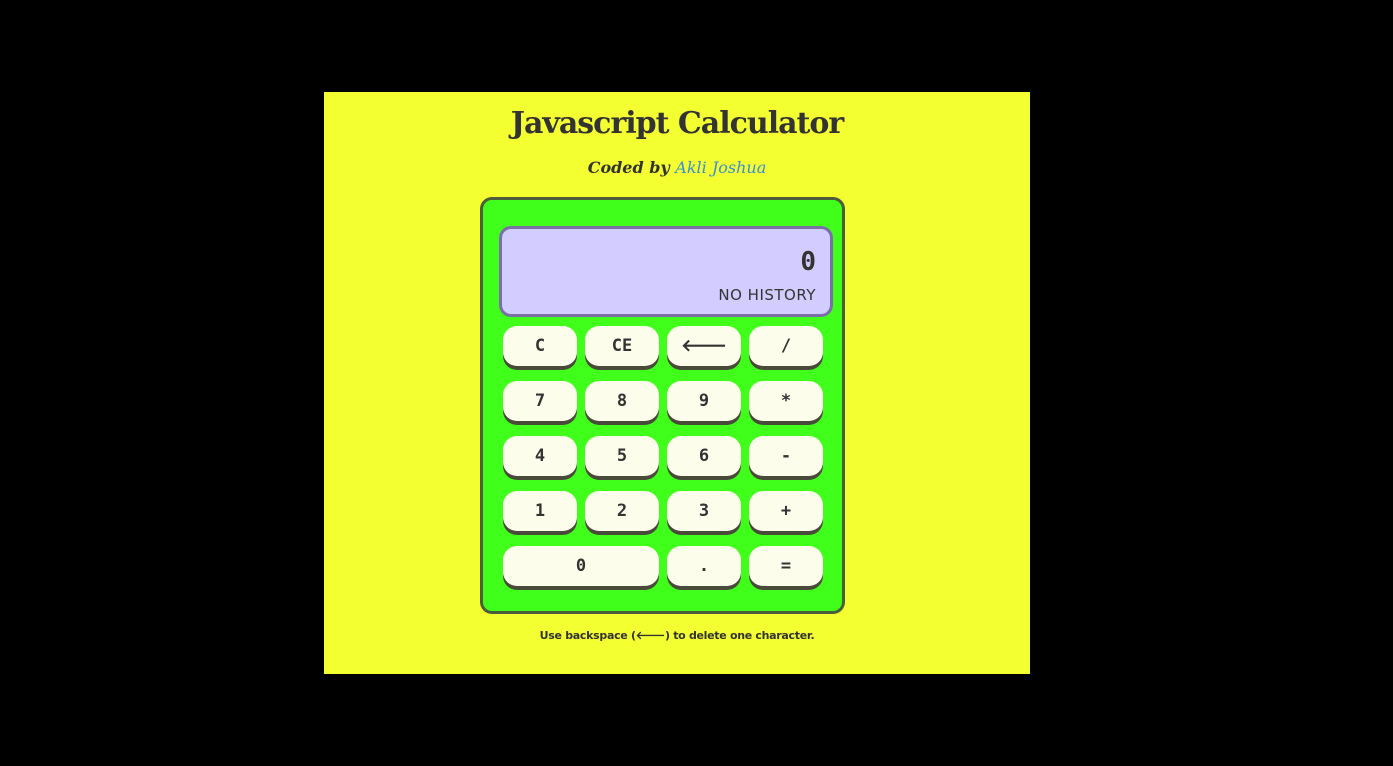 The image size is (1393, 766). What do you see at coordinates (704, 456) in the screenshot?
I see `six-button: 6` at bounding box center [704, 456].